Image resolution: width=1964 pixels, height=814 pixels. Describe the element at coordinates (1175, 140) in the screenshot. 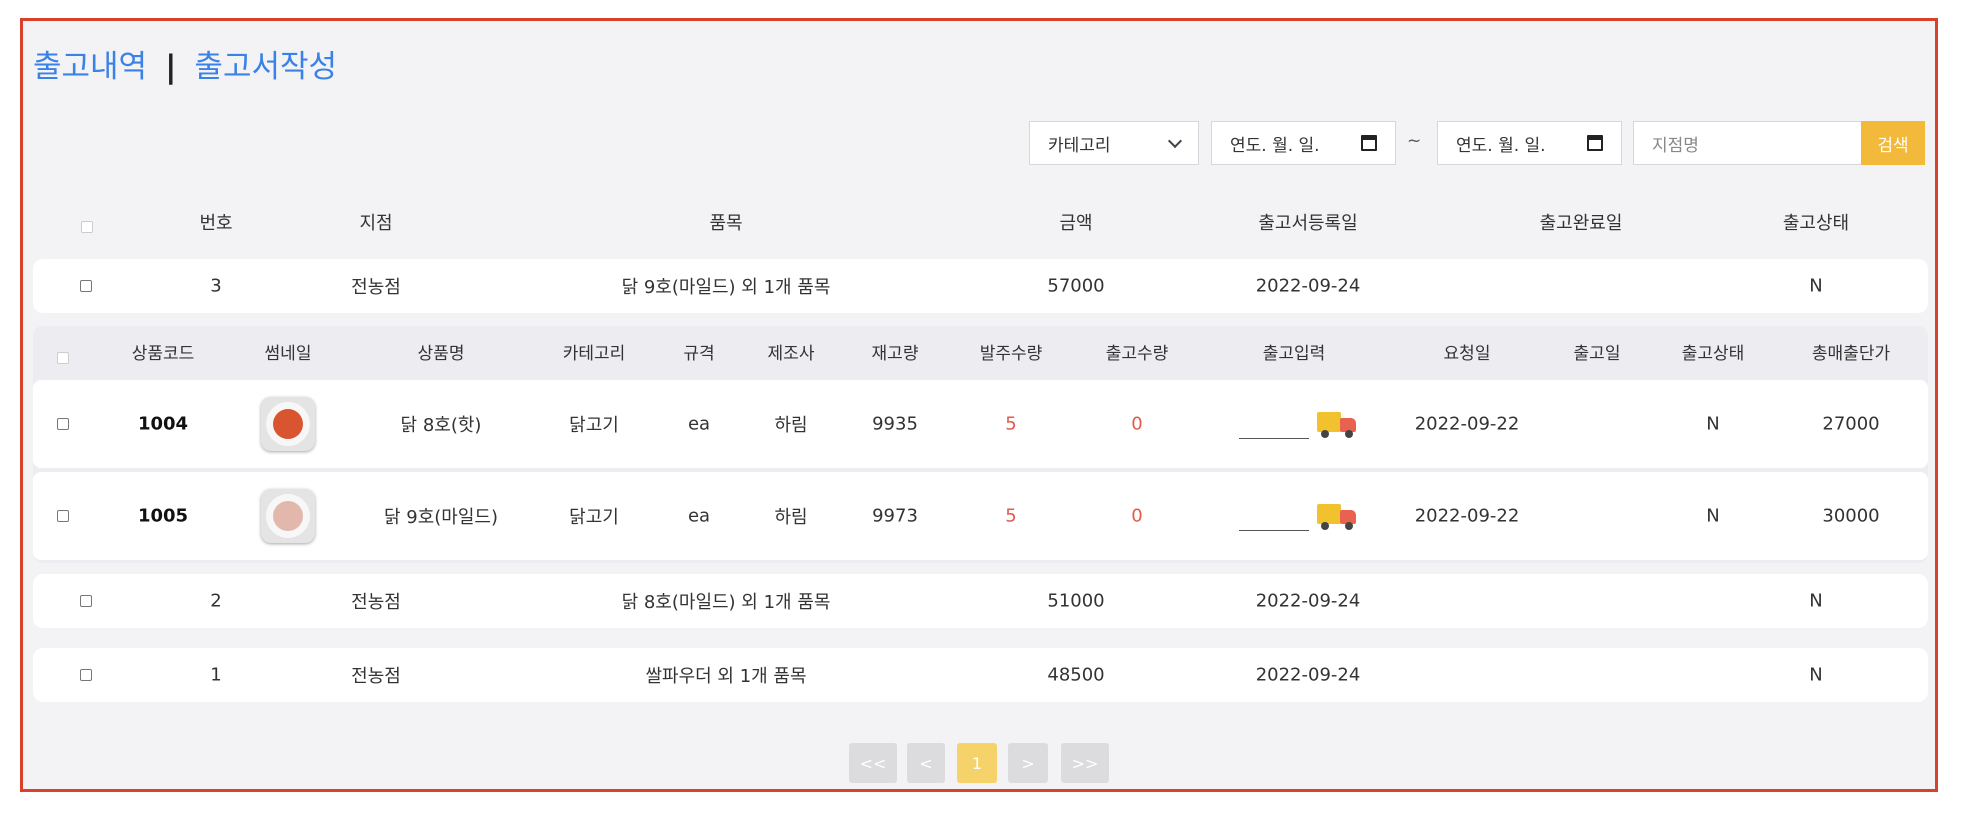

I see `chevron-down-icon` at that location.